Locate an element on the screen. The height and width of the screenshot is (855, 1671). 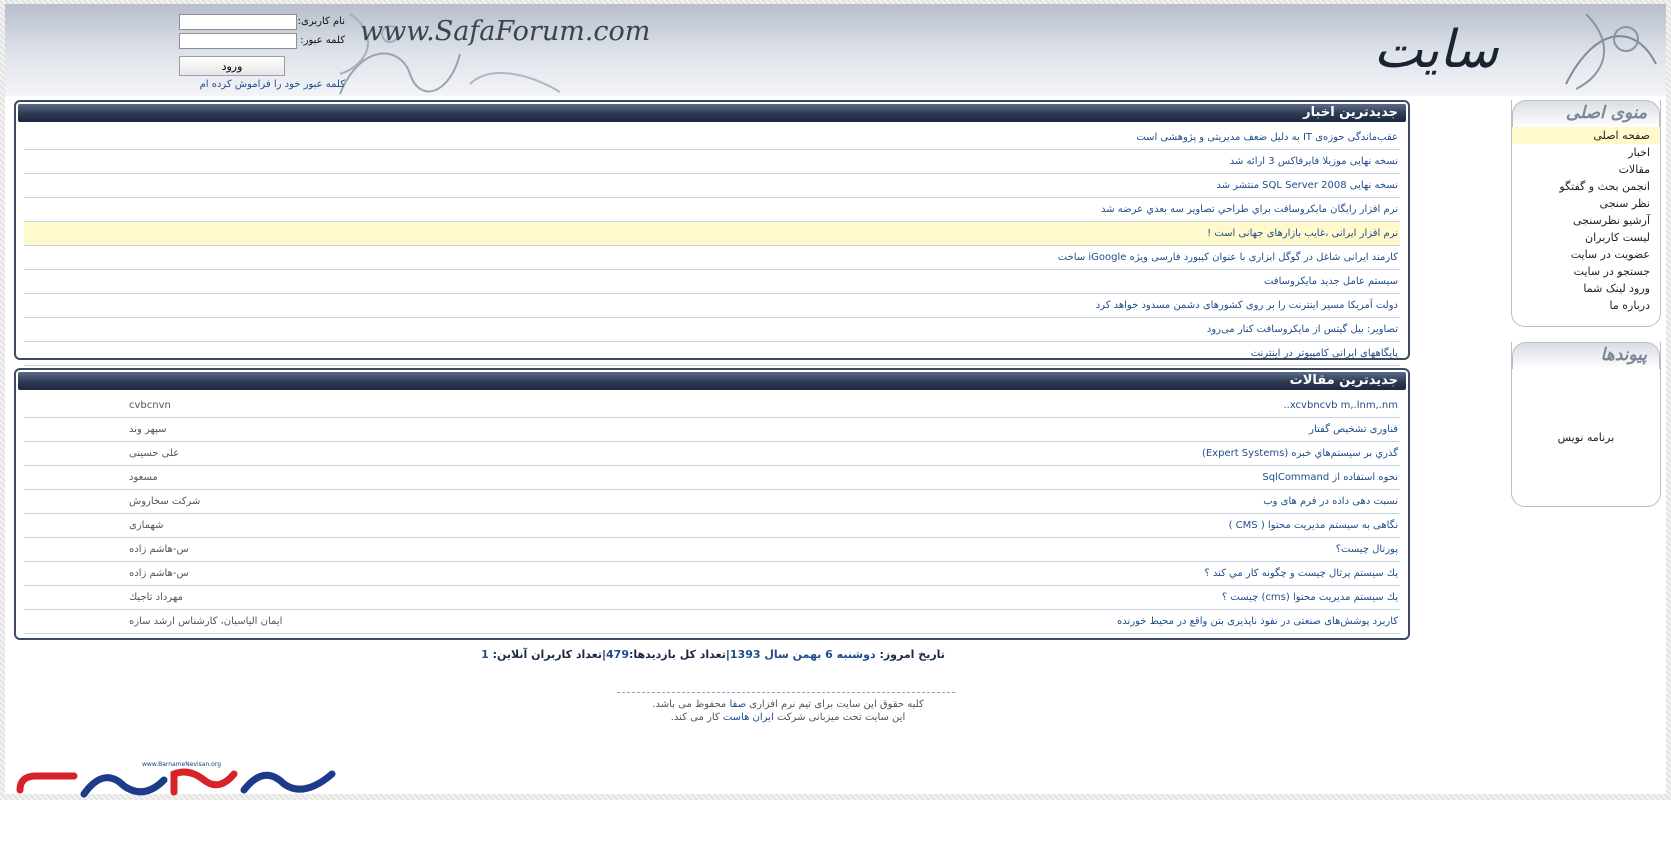
main-menu-item: درباره ما is located at coordinates (1586, 305).